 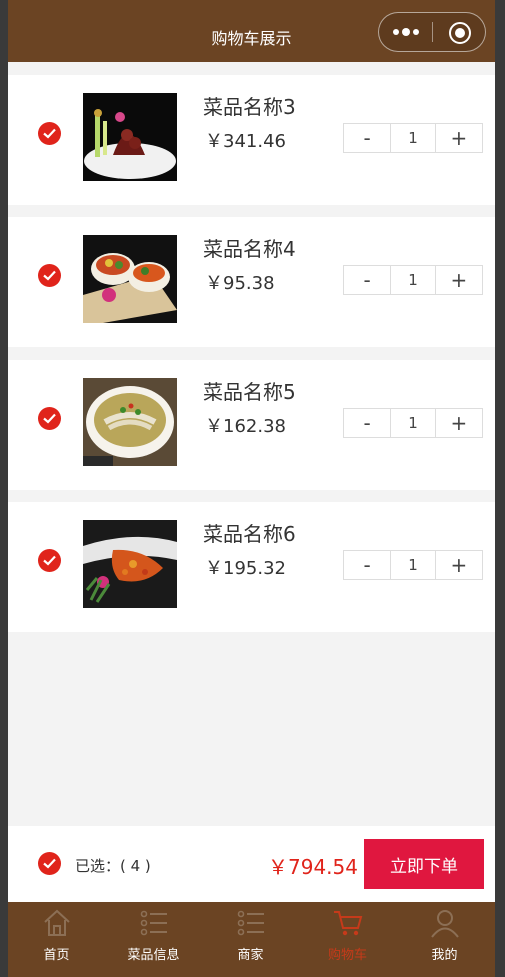 I want to click on home-icon, so click(x=57, y=922).